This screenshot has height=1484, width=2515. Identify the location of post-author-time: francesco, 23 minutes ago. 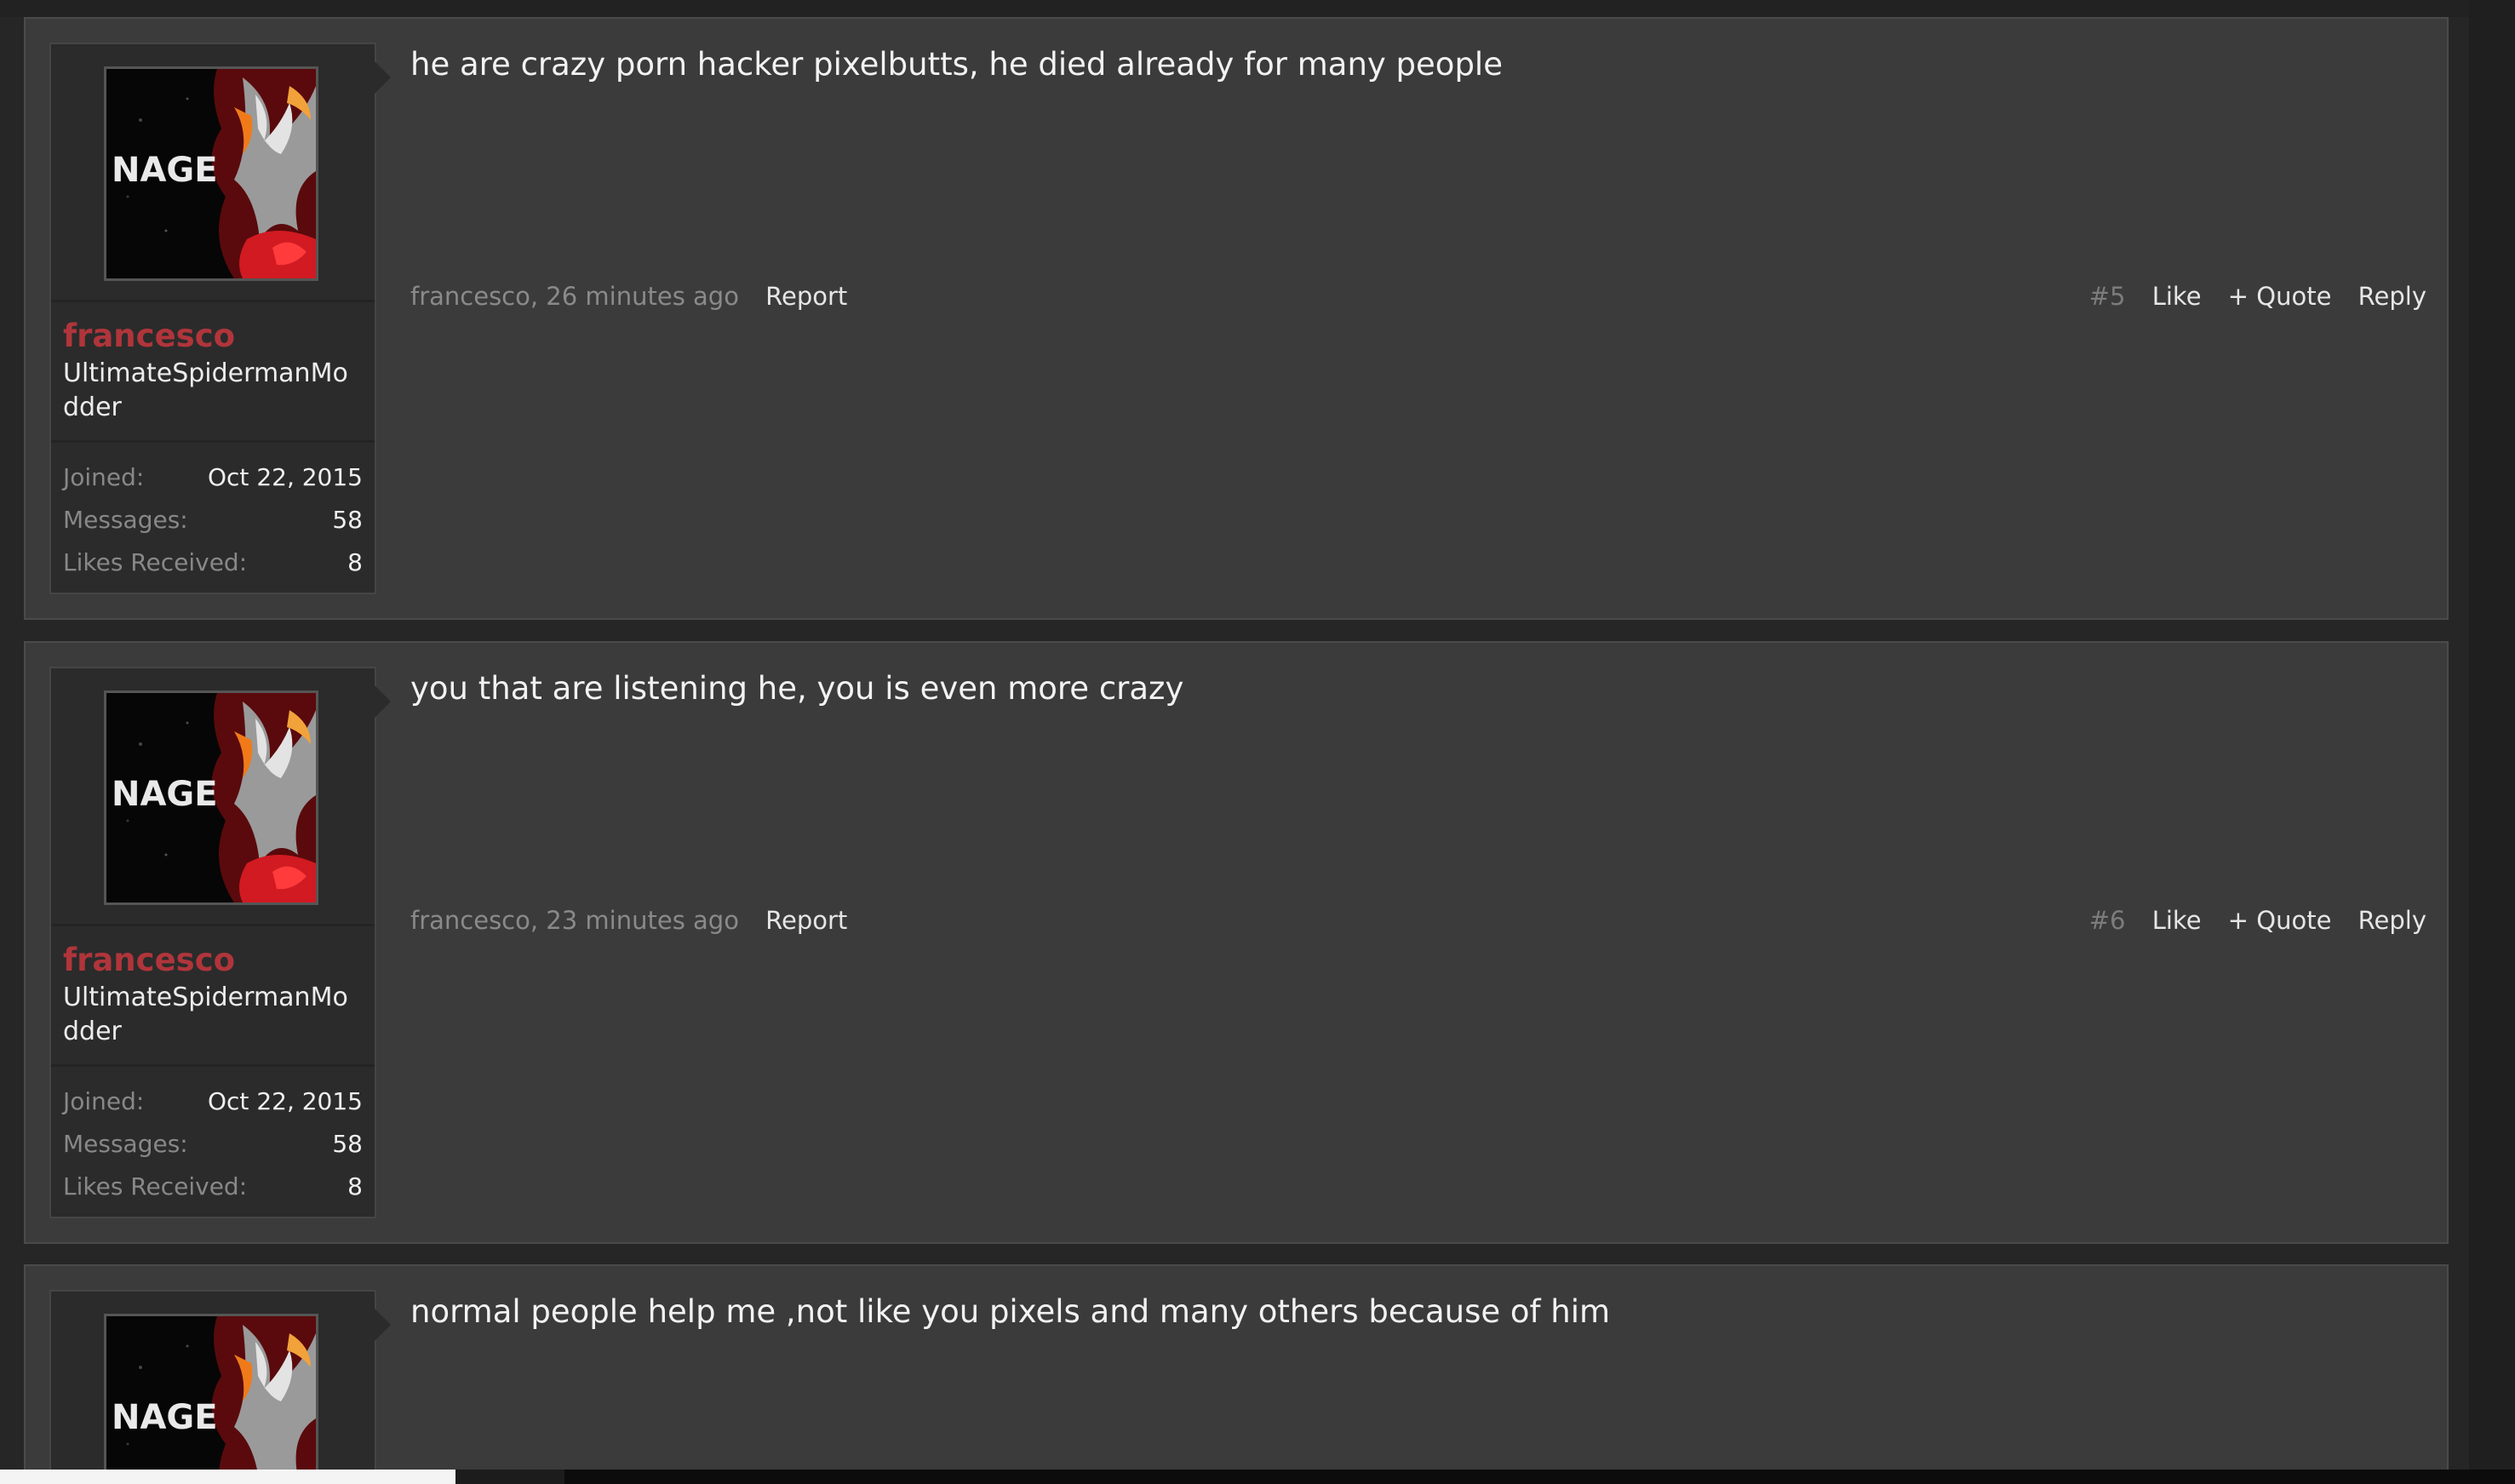
(574, 920).